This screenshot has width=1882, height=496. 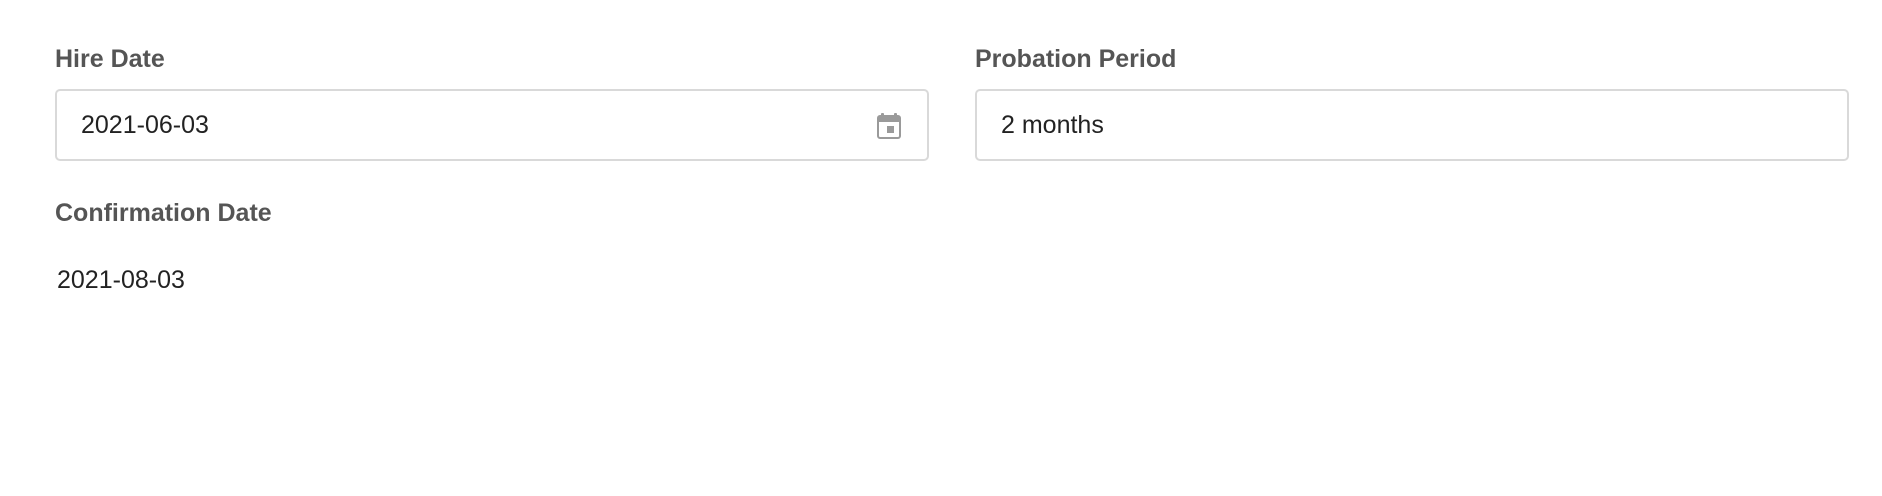 I want to click on probation-period-input: 2 months, so click(x=1412, y=125).